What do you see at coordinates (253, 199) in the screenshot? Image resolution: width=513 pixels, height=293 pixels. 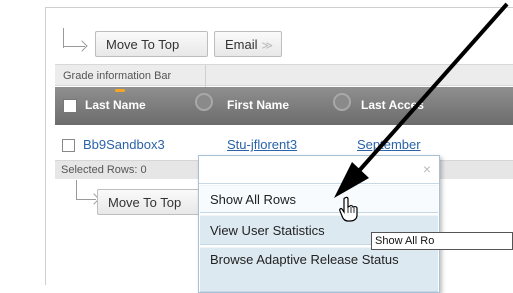 I see `menu-item-label: Show All Rows` at bounding box center [253, 199].